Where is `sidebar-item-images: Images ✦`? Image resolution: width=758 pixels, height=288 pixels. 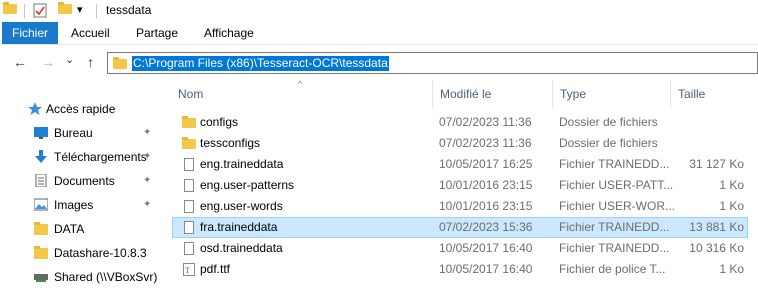
sidebar-item-images: Images ✦ is located at coordinates (82, 205).